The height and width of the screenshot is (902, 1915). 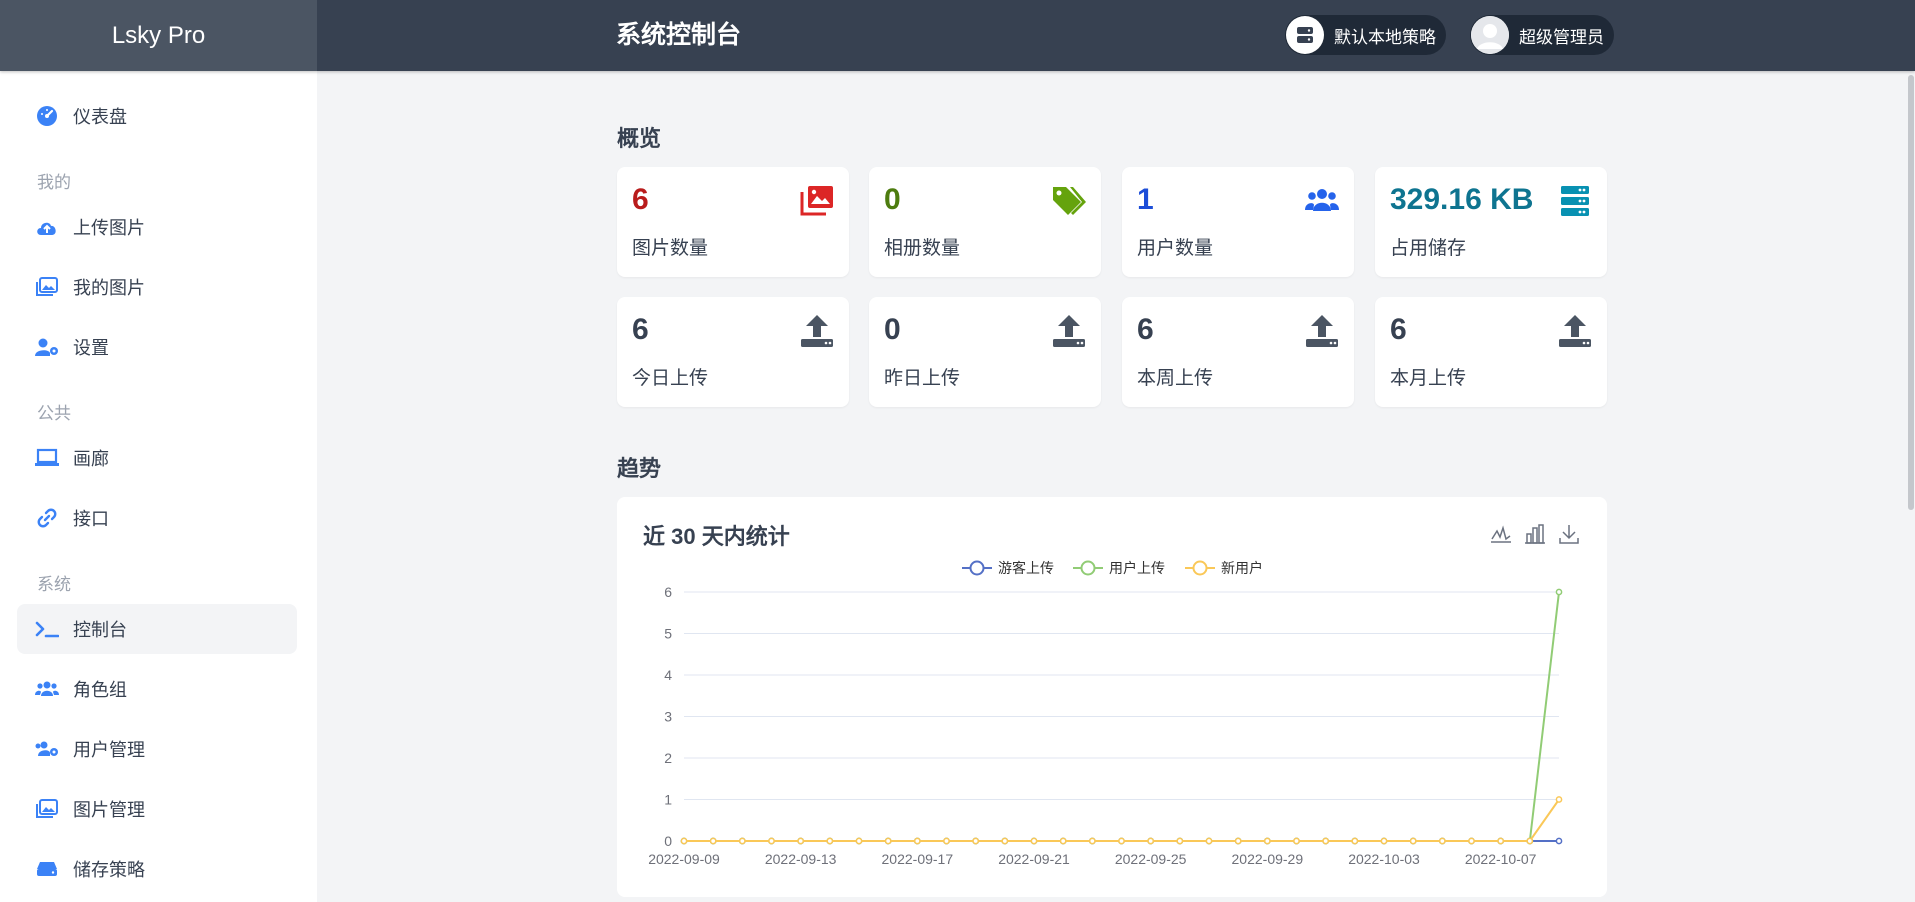 What do you see at coordinates (1322, 200) in the screenshot?
I see `users-icon` at bounding box center [1322, 200].